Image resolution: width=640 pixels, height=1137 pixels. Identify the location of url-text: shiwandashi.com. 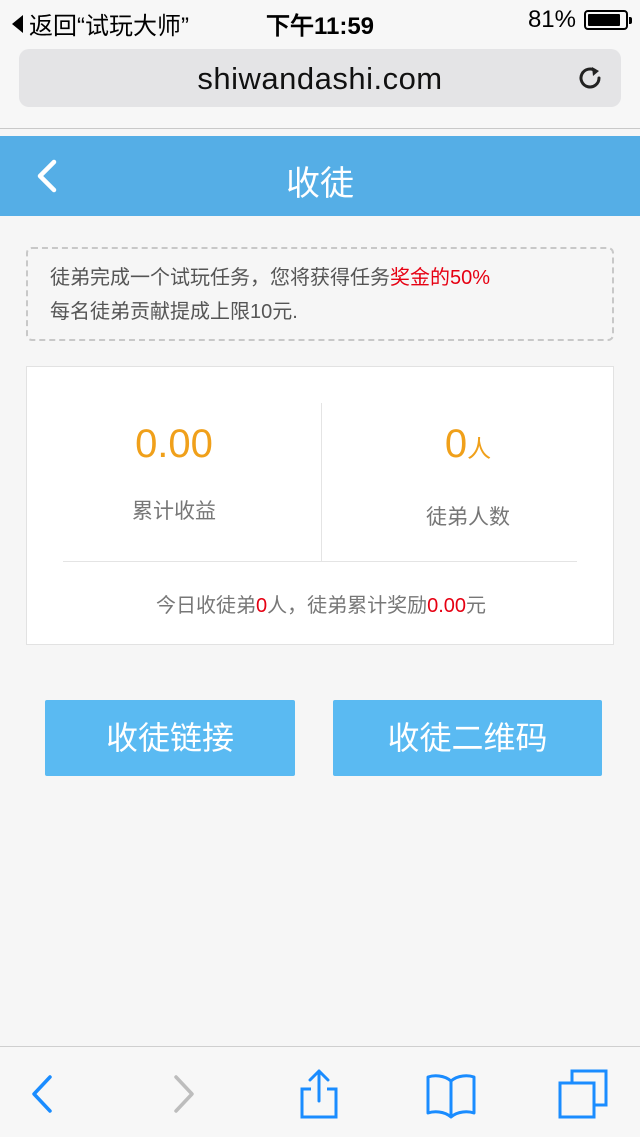
(320, 79).